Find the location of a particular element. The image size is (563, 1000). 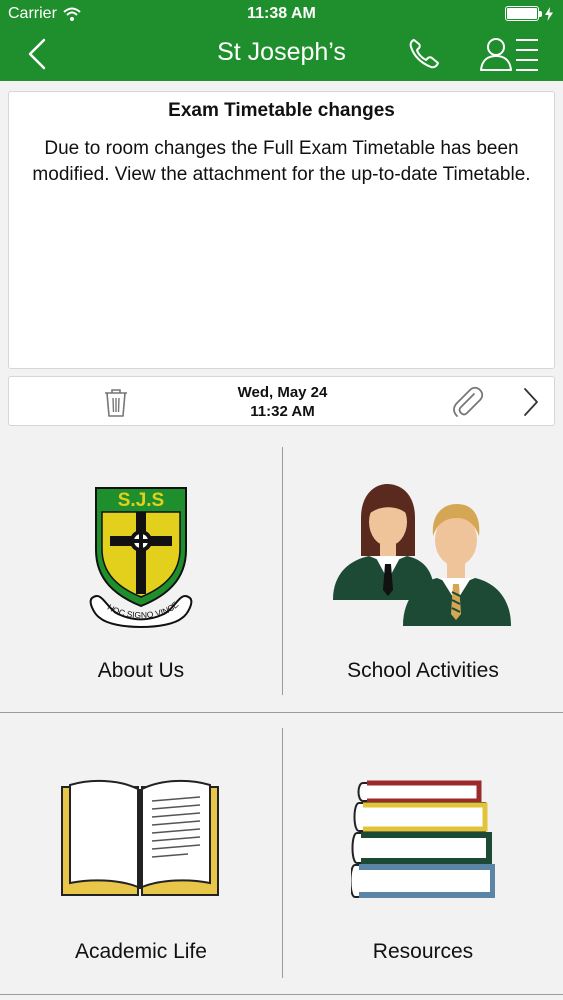

tile-label-about-us: About Us is located at coordinates (141, 670).